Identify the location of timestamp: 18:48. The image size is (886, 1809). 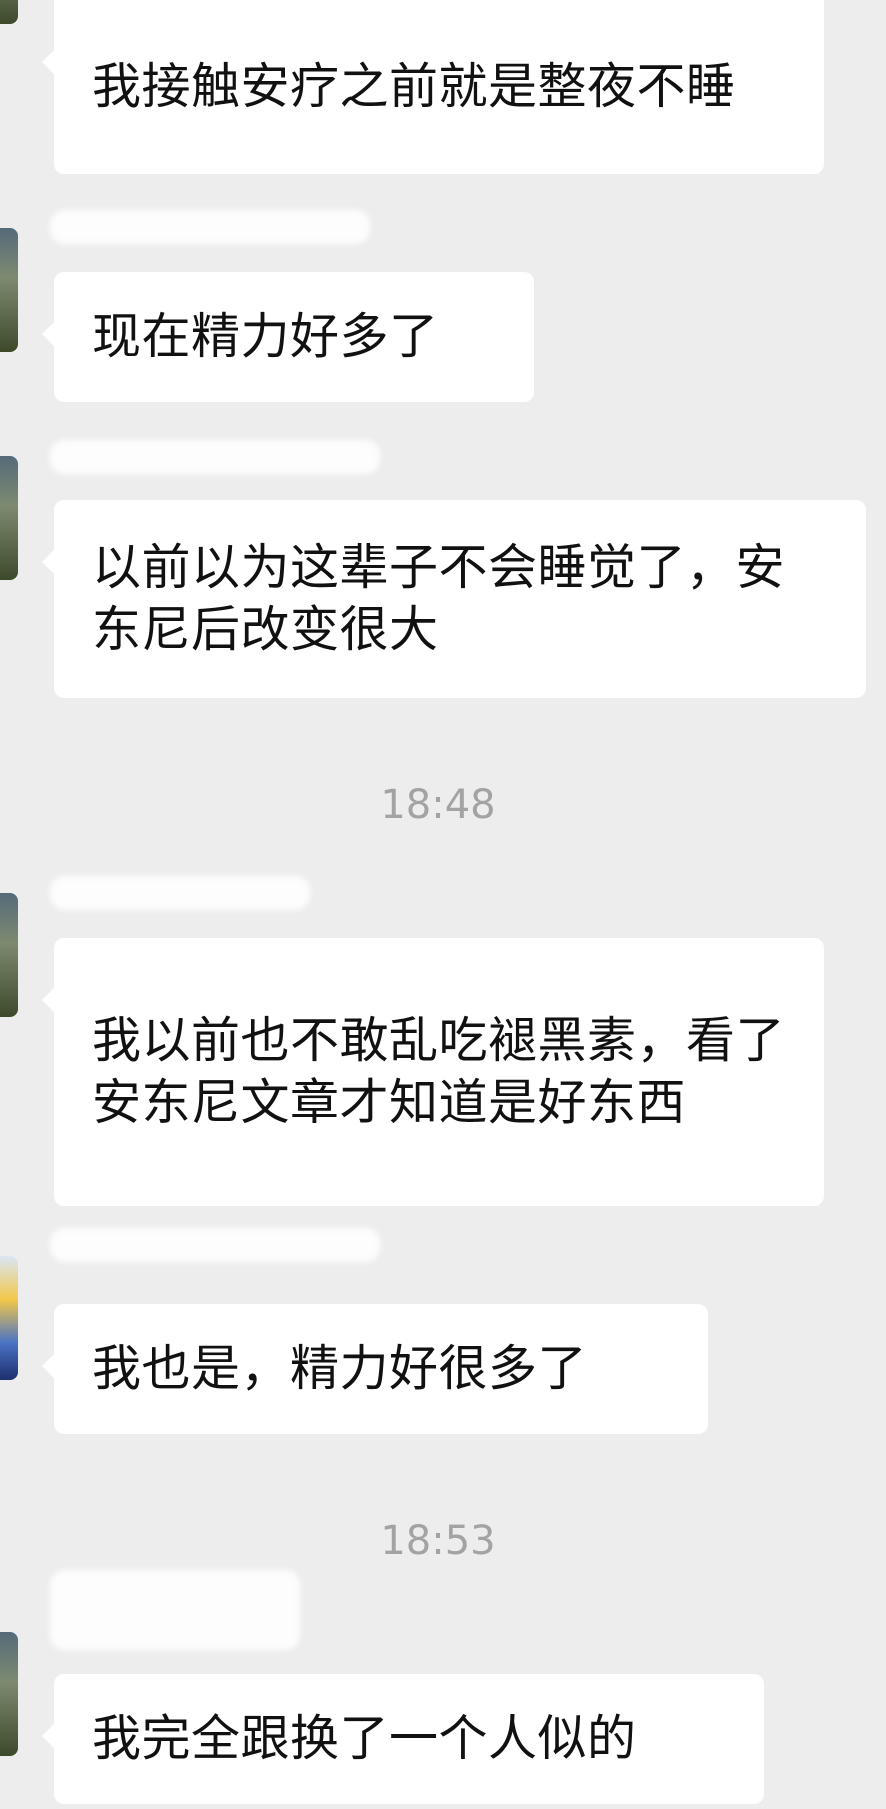
(438, 805).